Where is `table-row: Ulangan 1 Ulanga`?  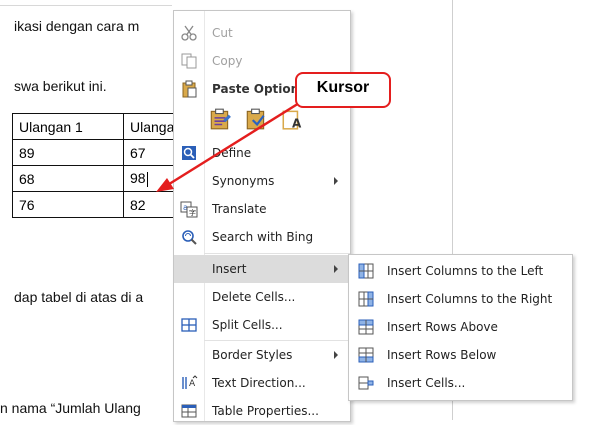 table-row: Ulangan 1 Ulanga is located at coordinates (101, 126).